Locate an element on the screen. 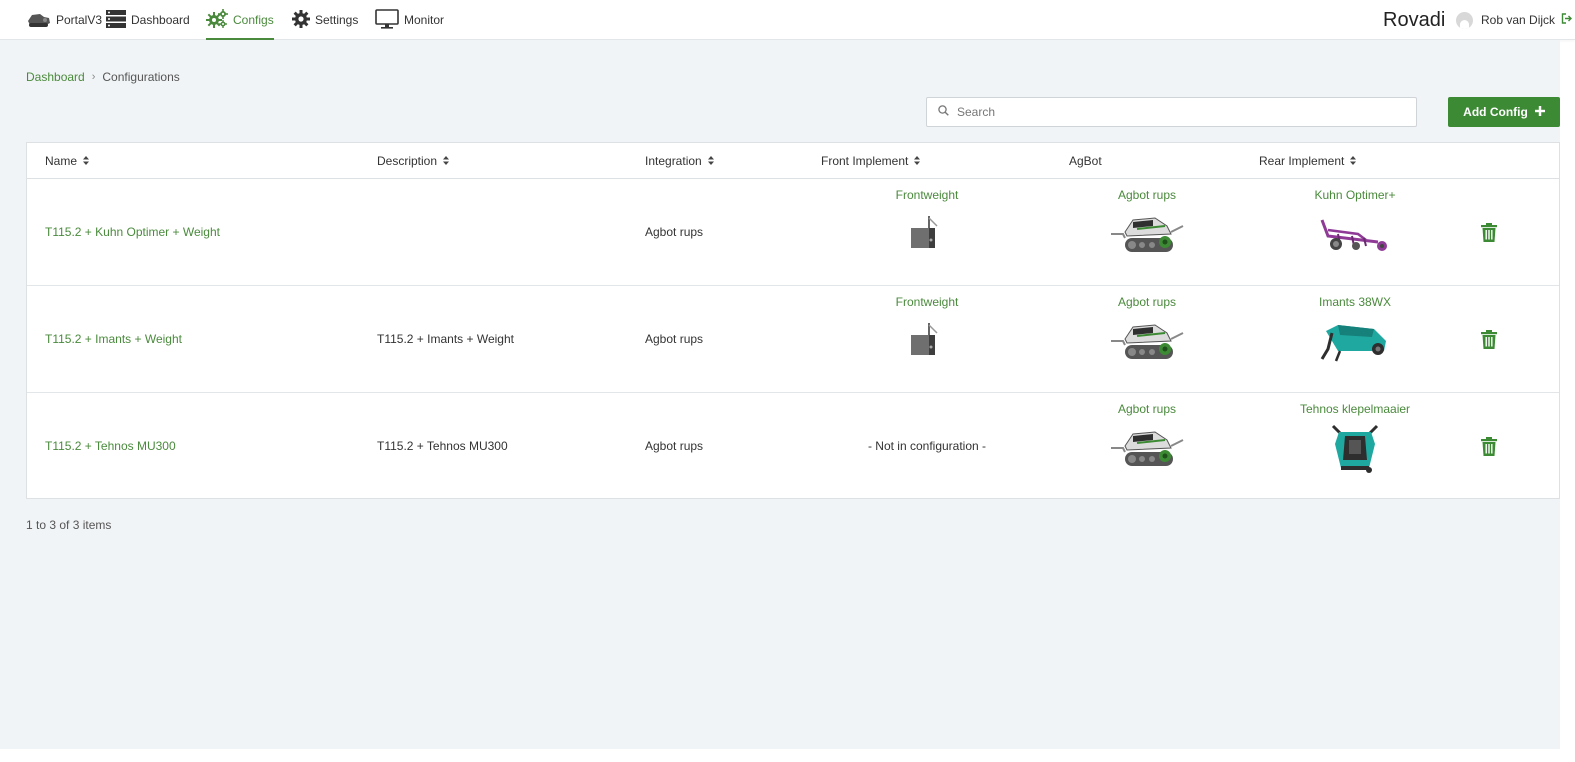 The image size is (1575, 762). rear-implement-label: Tehnos klepelmaaier is located at coordinates (1355, 409).